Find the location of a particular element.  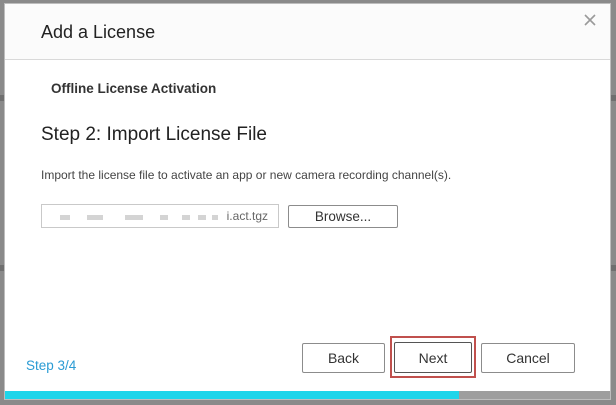

back-button: Back is located at coordinates (343, 358).